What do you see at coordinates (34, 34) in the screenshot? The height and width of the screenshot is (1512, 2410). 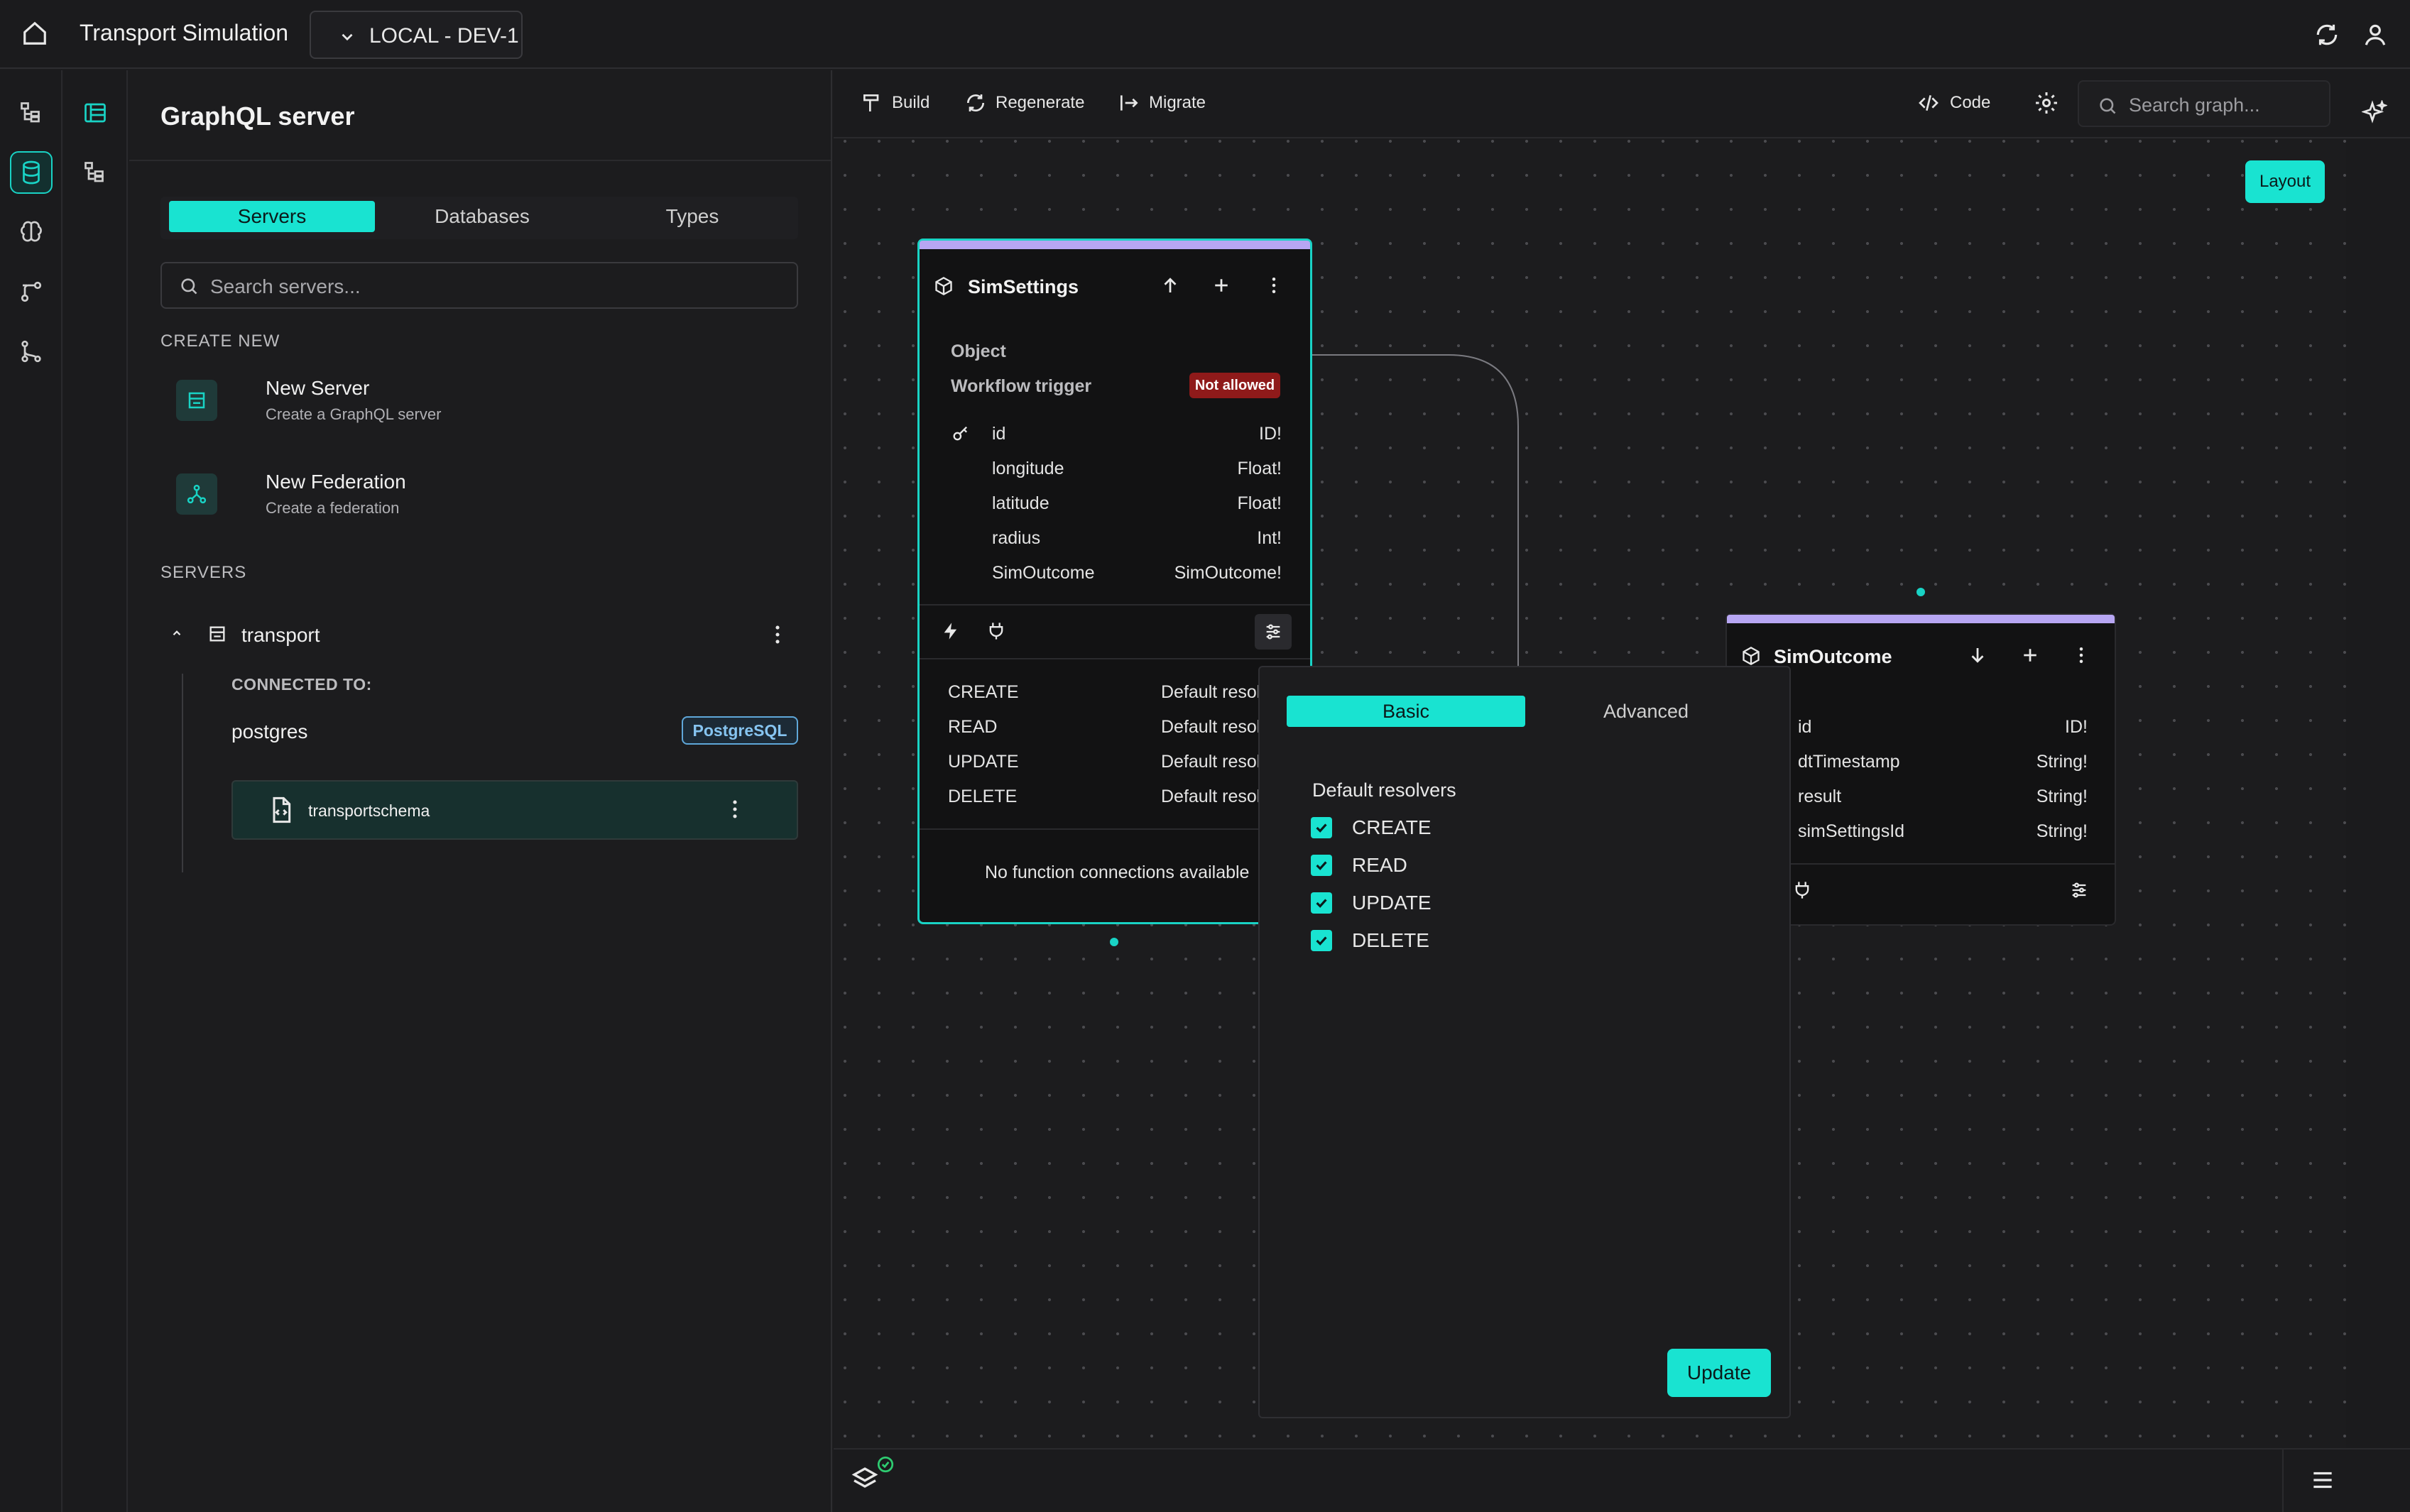 I see `home-icon` at bounding box center [34, 34].